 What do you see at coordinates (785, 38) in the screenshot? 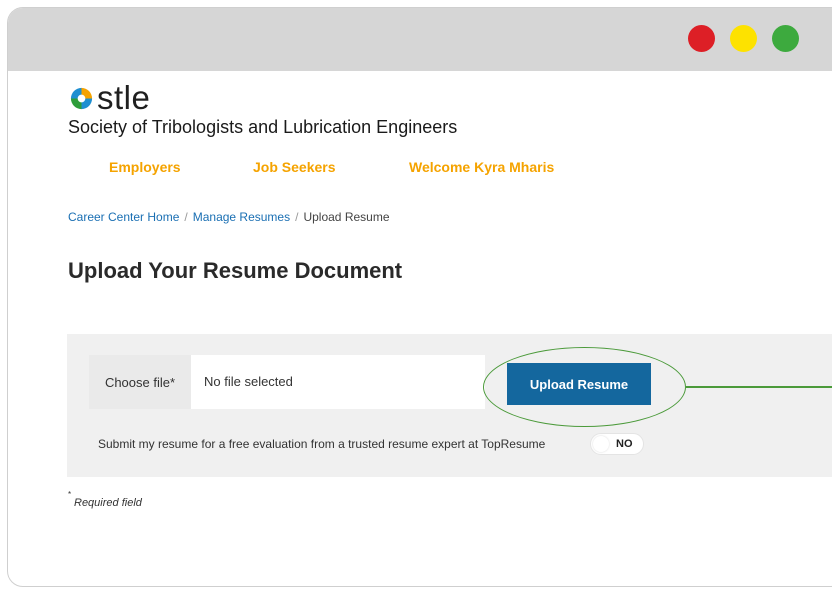
I see `maximize-window-dot` at bounding box center [785, 38].